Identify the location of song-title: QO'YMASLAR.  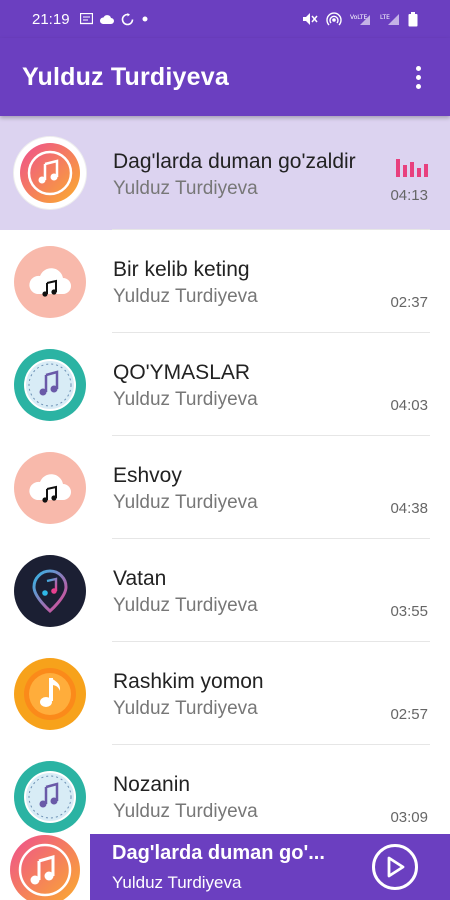
(182, 372).